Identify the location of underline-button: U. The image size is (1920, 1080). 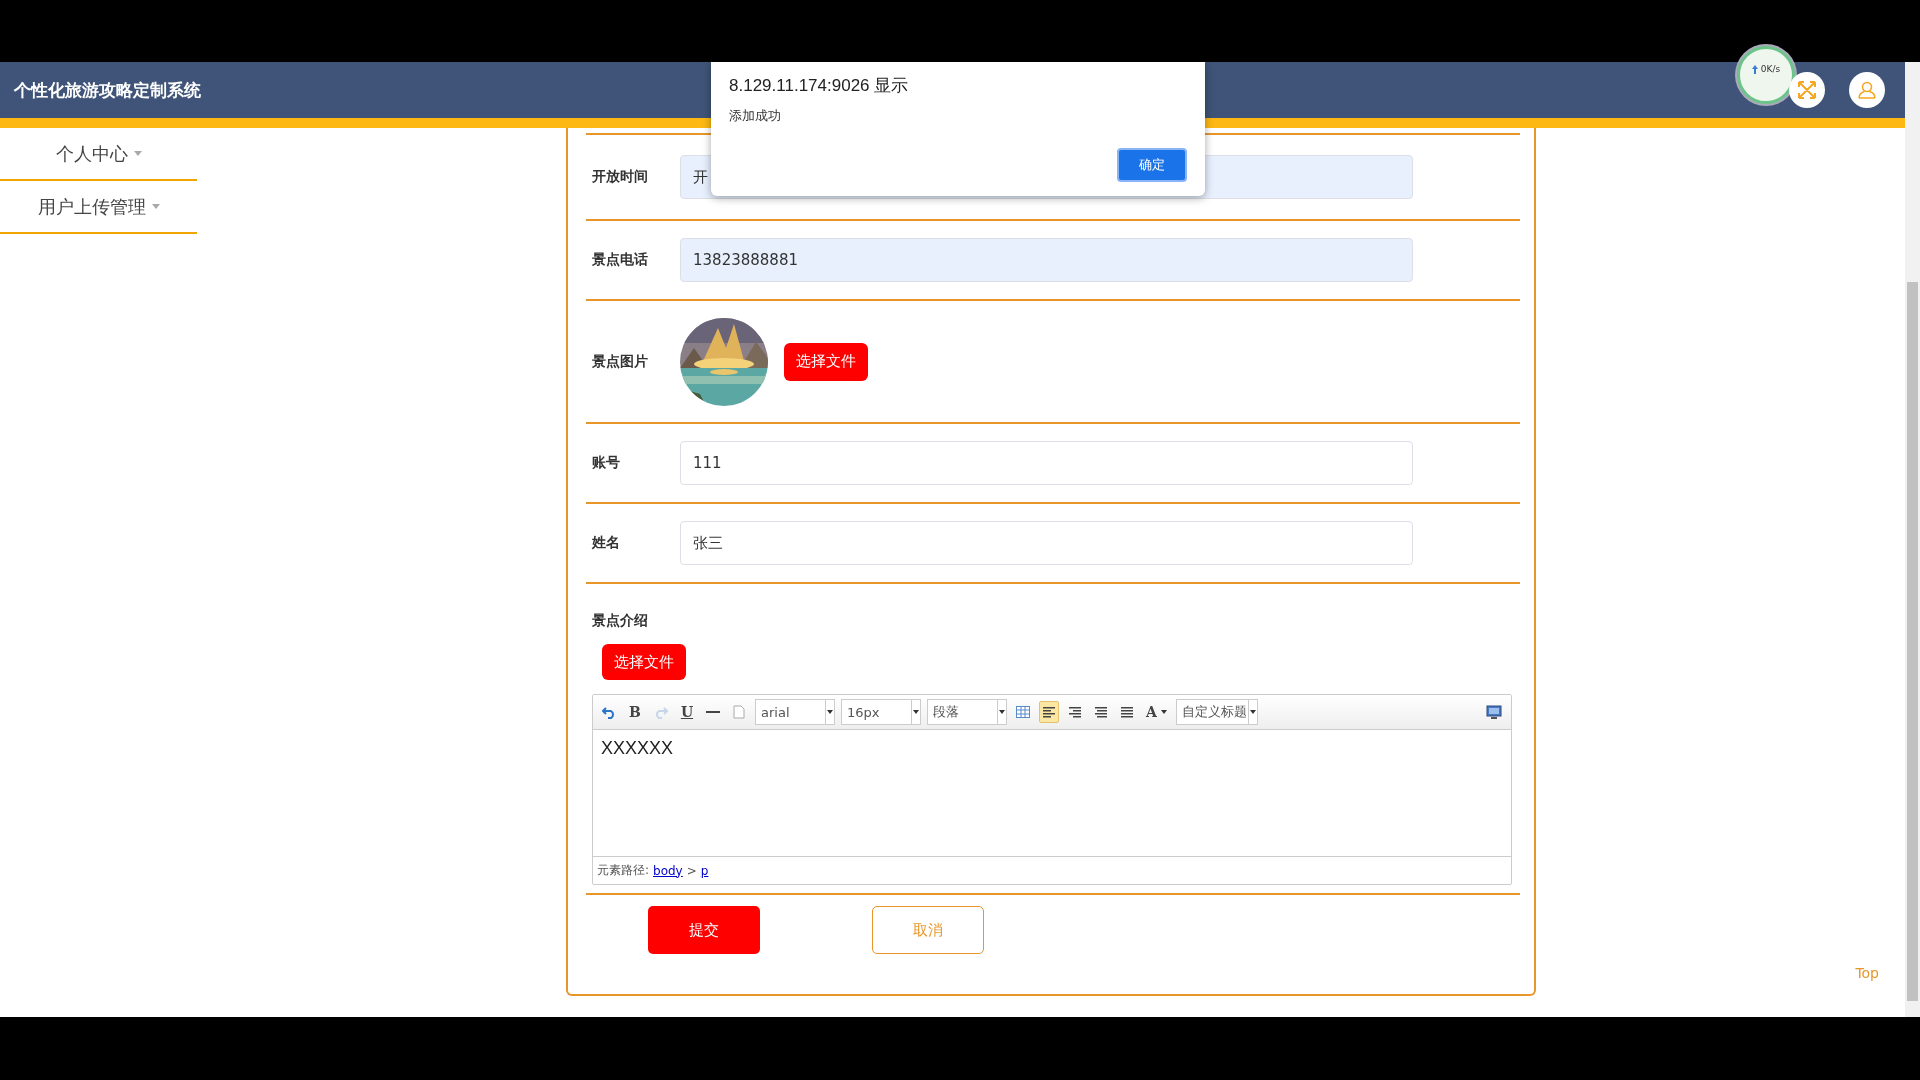
(687, 712).